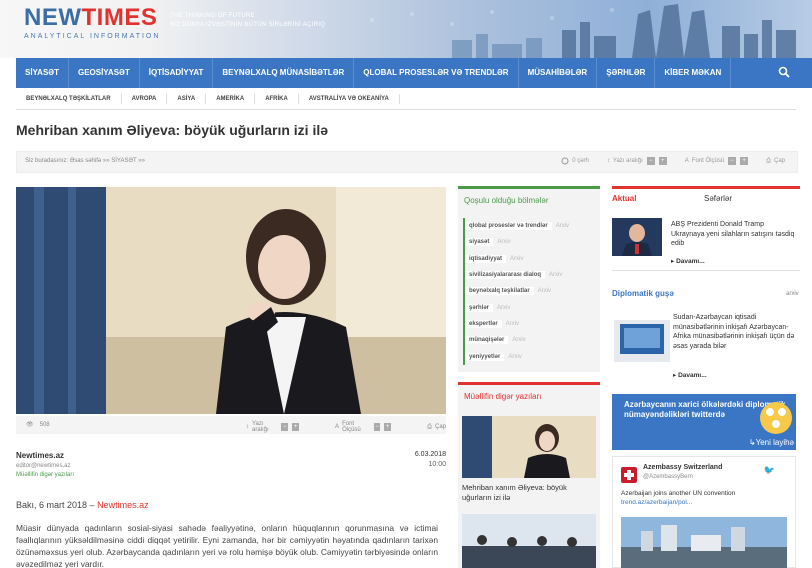 The width and height of the screenshot is (812, 568). I want to click on tag-item: beynəlxalq təşkilatlar Arxiv, so click(531, 291).